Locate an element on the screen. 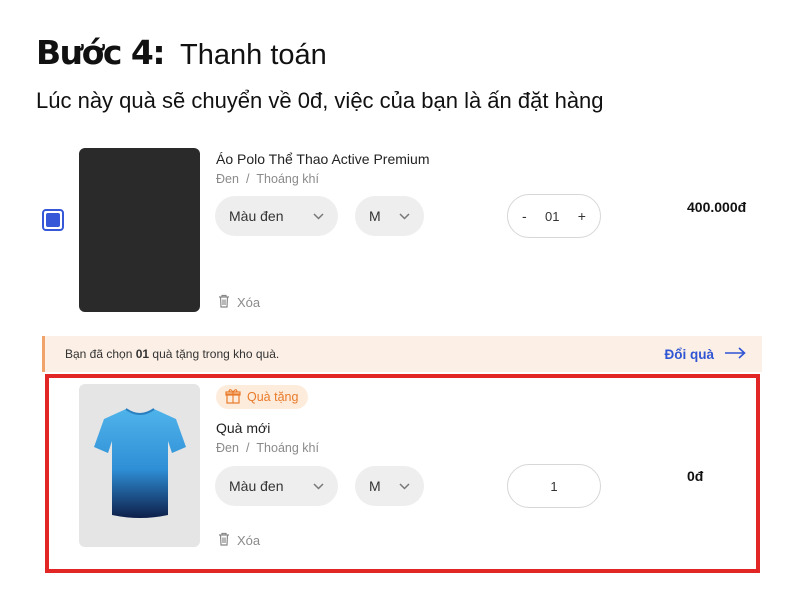  color-select-value: Màu đen is located at coordinates (256, 216).